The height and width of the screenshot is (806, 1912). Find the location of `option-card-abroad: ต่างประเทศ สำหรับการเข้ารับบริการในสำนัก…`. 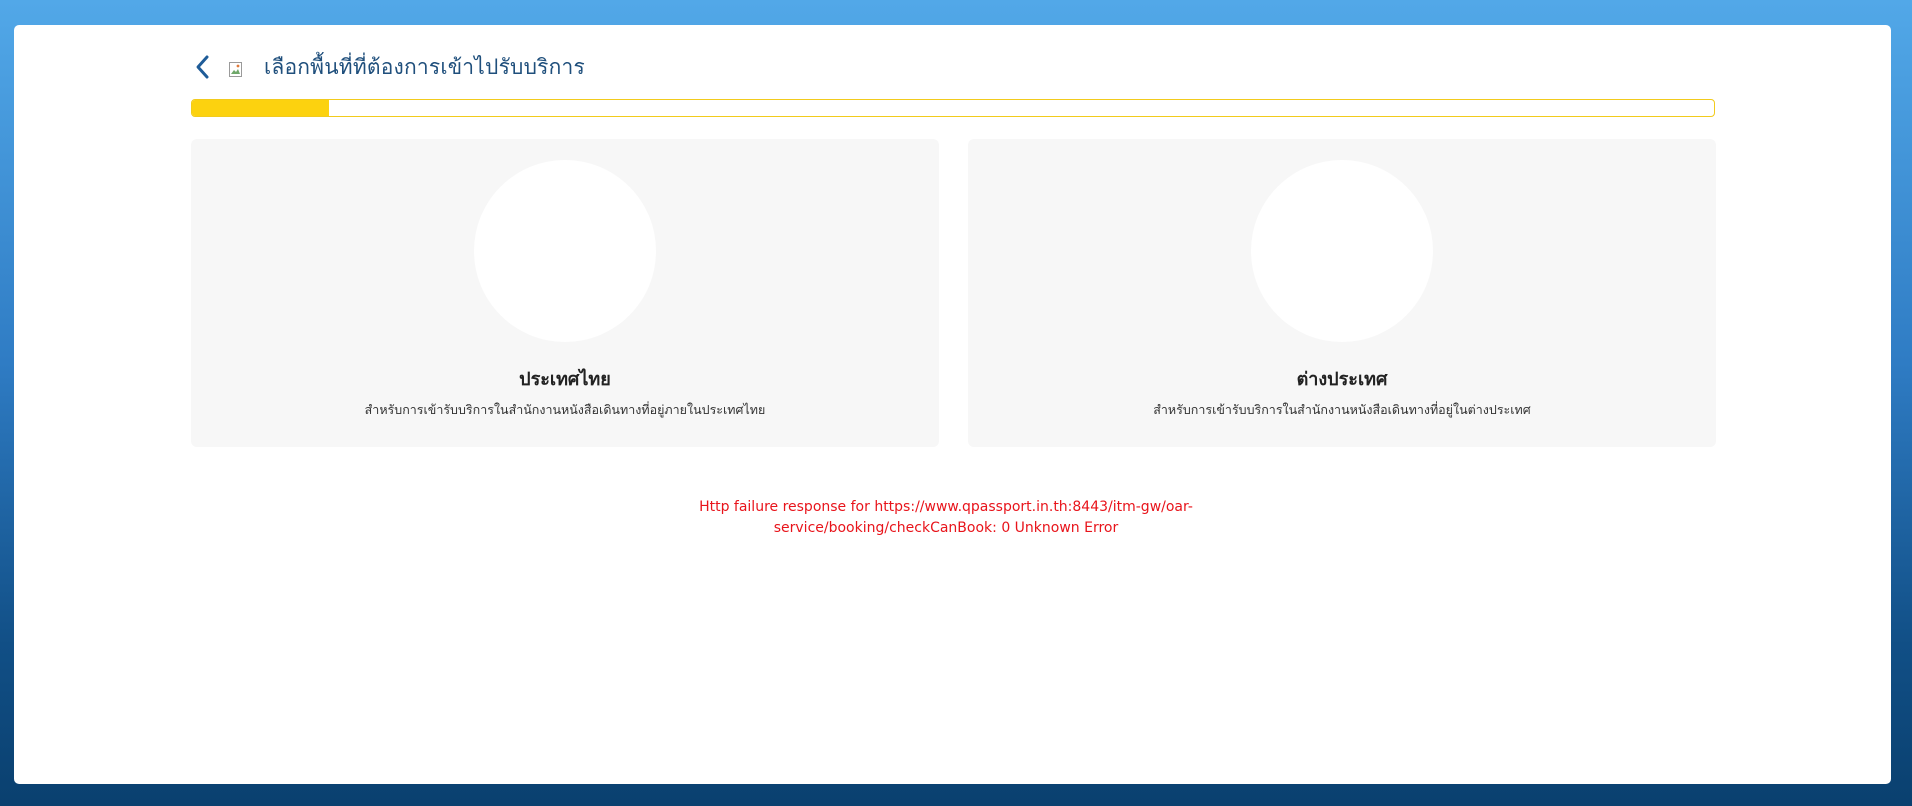

option-card-abroad: ต่างประเทศ สำหรับการเข้ารับบริการในสำนัก… is located at coordinates (1342, 293).